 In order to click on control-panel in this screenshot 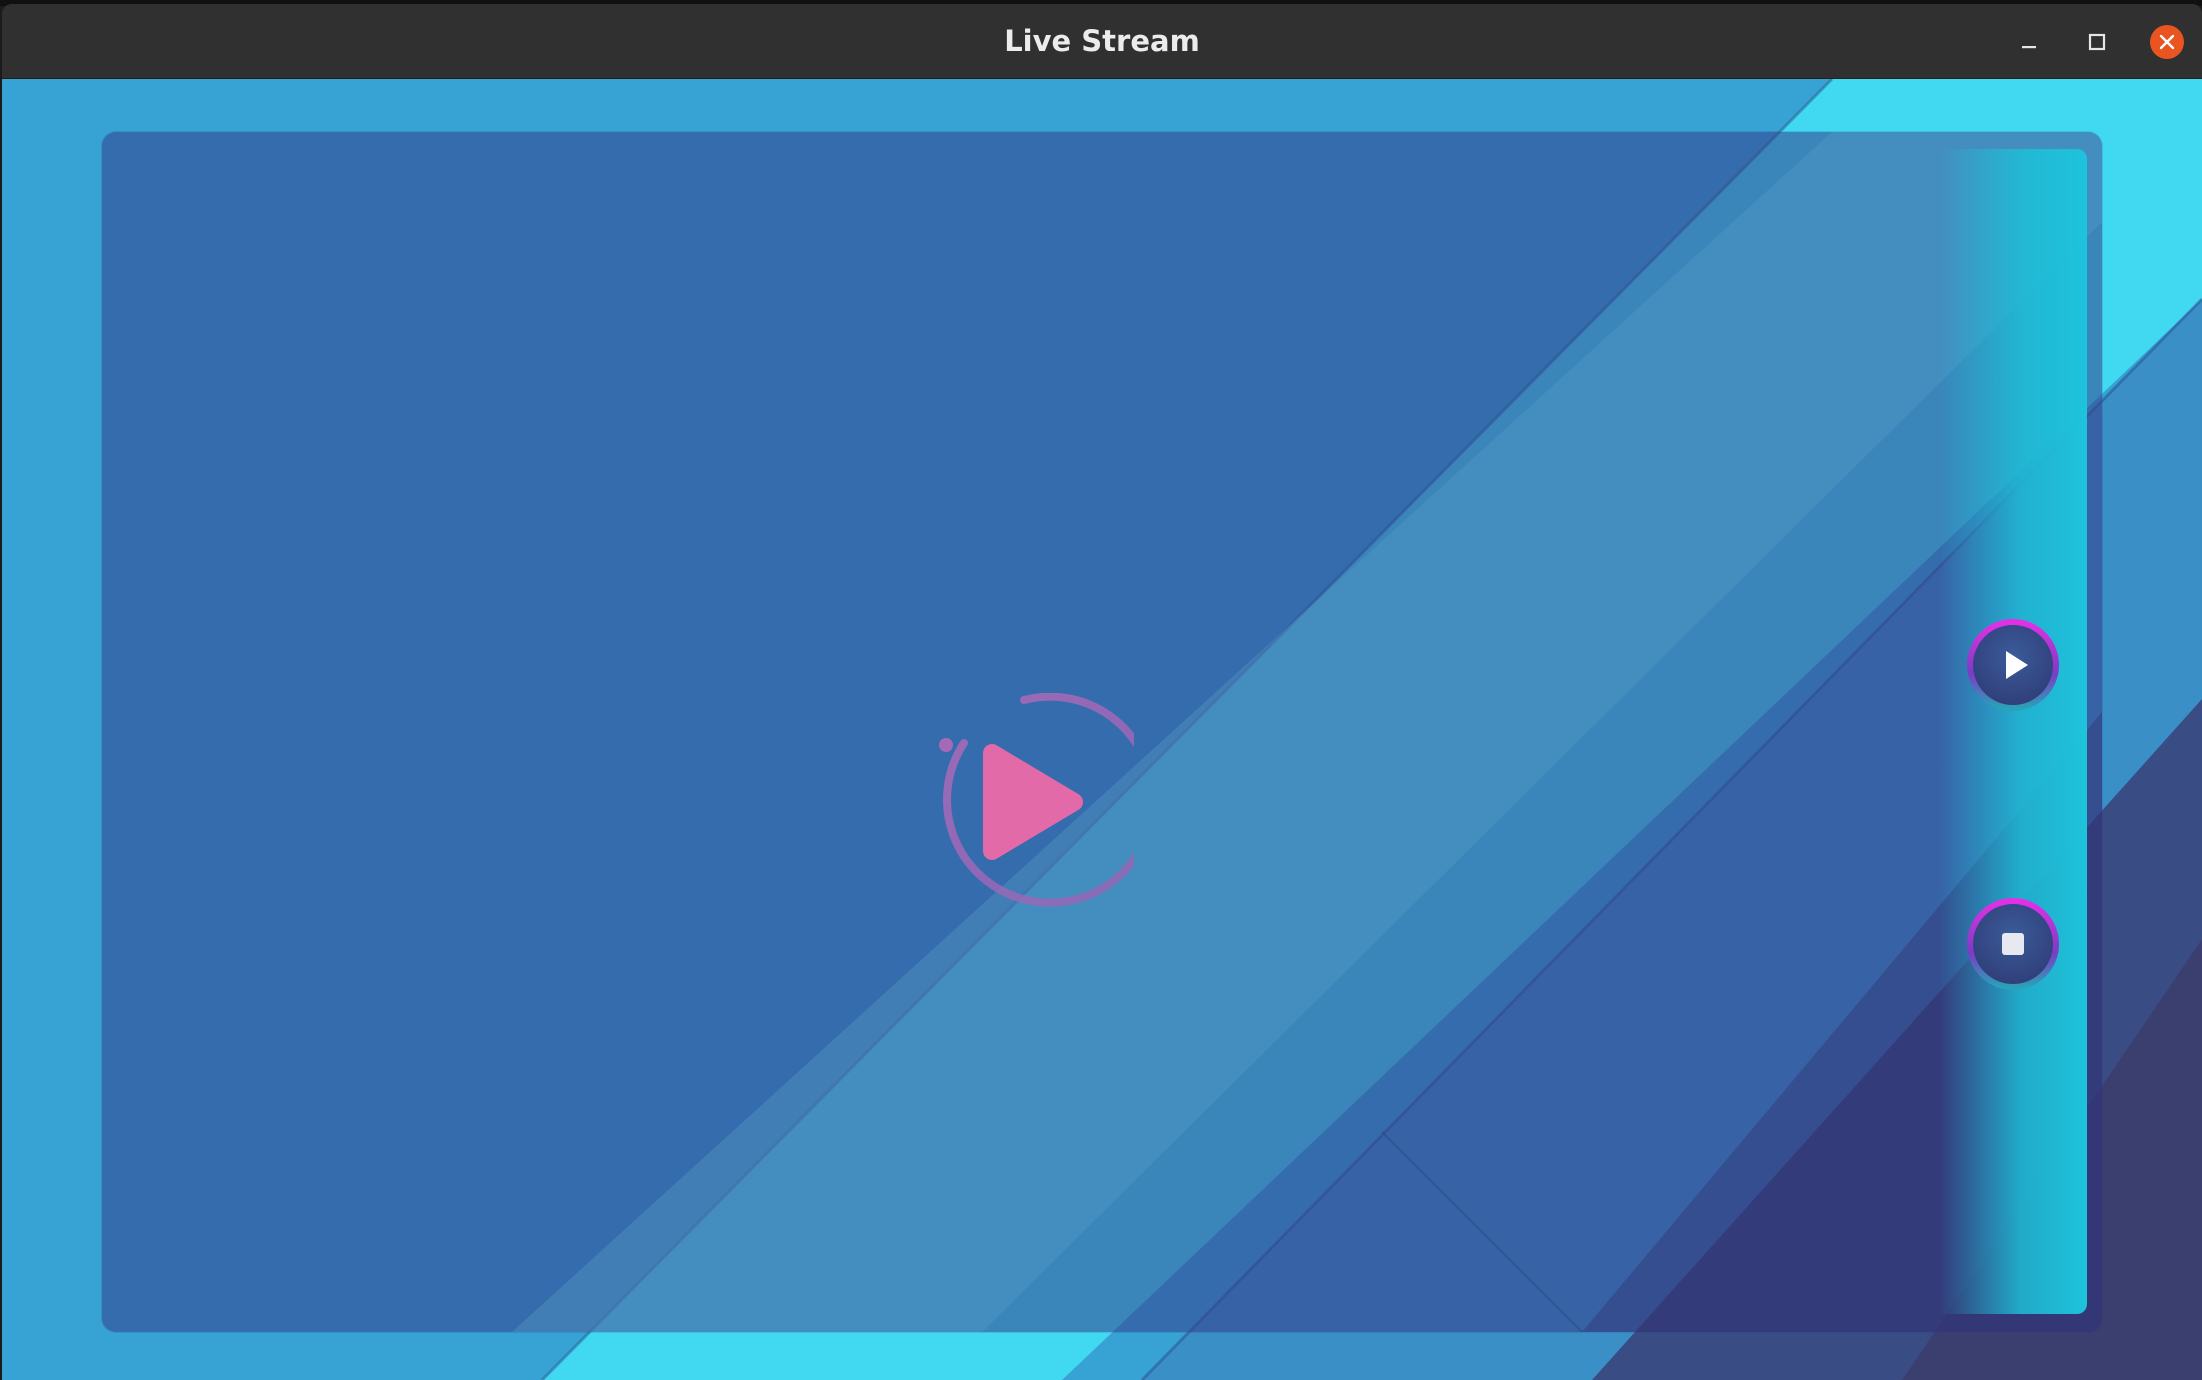, I will do `click(2013, 731)`.